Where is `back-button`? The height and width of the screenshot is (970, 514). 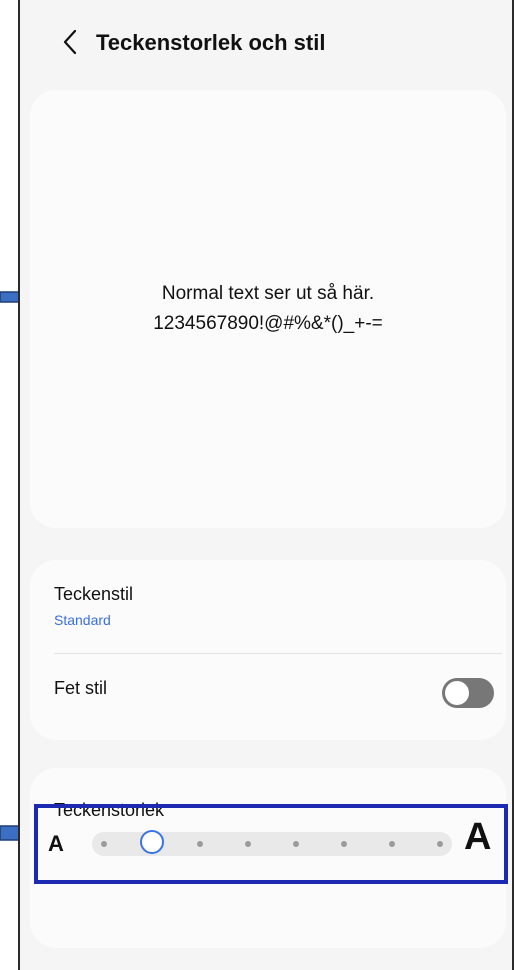 back-button is located at coordinates (70, 44).